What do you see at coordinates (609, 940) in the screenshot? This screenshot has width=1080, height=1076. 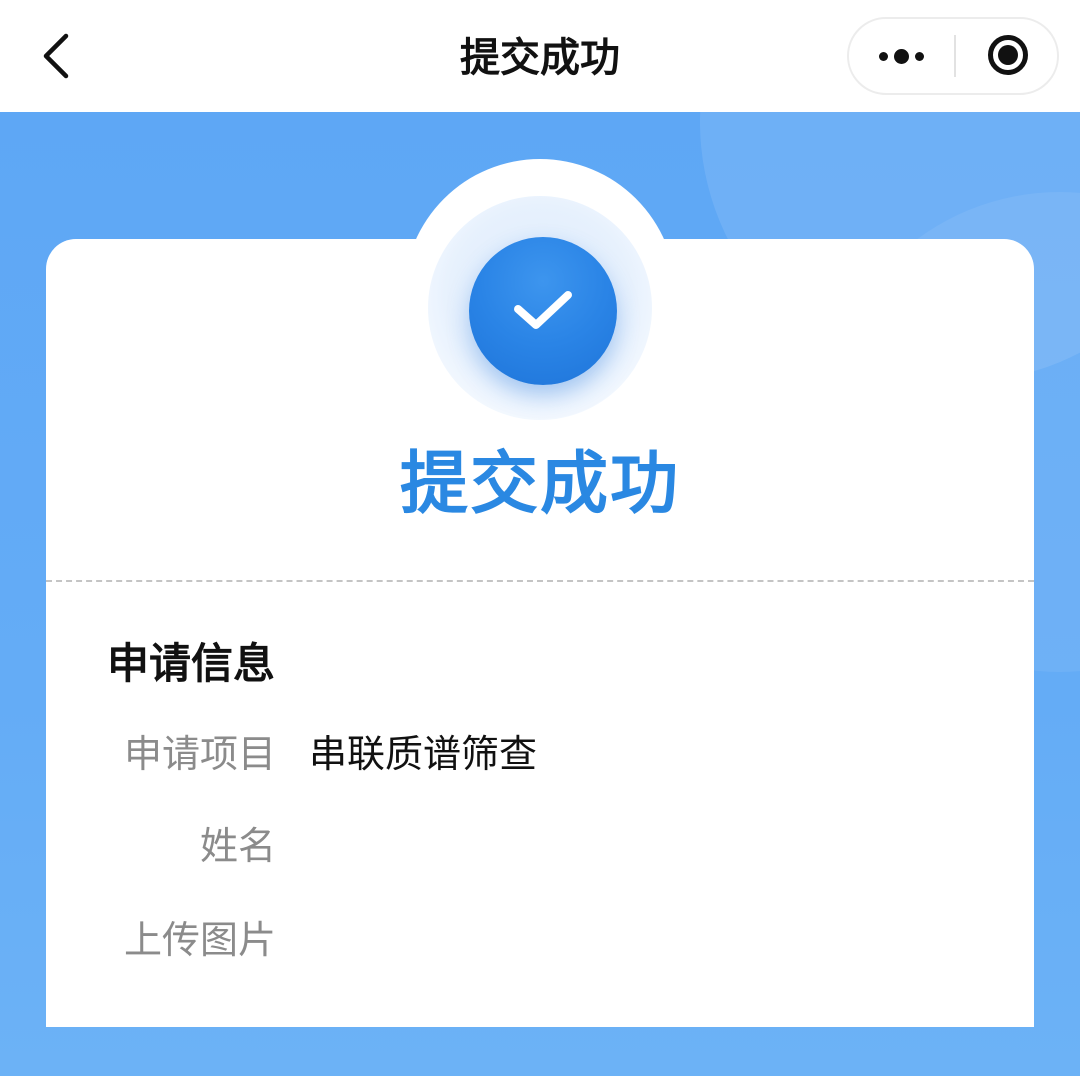 I see `info-value-upload-image` at bounding box center [609, 940].